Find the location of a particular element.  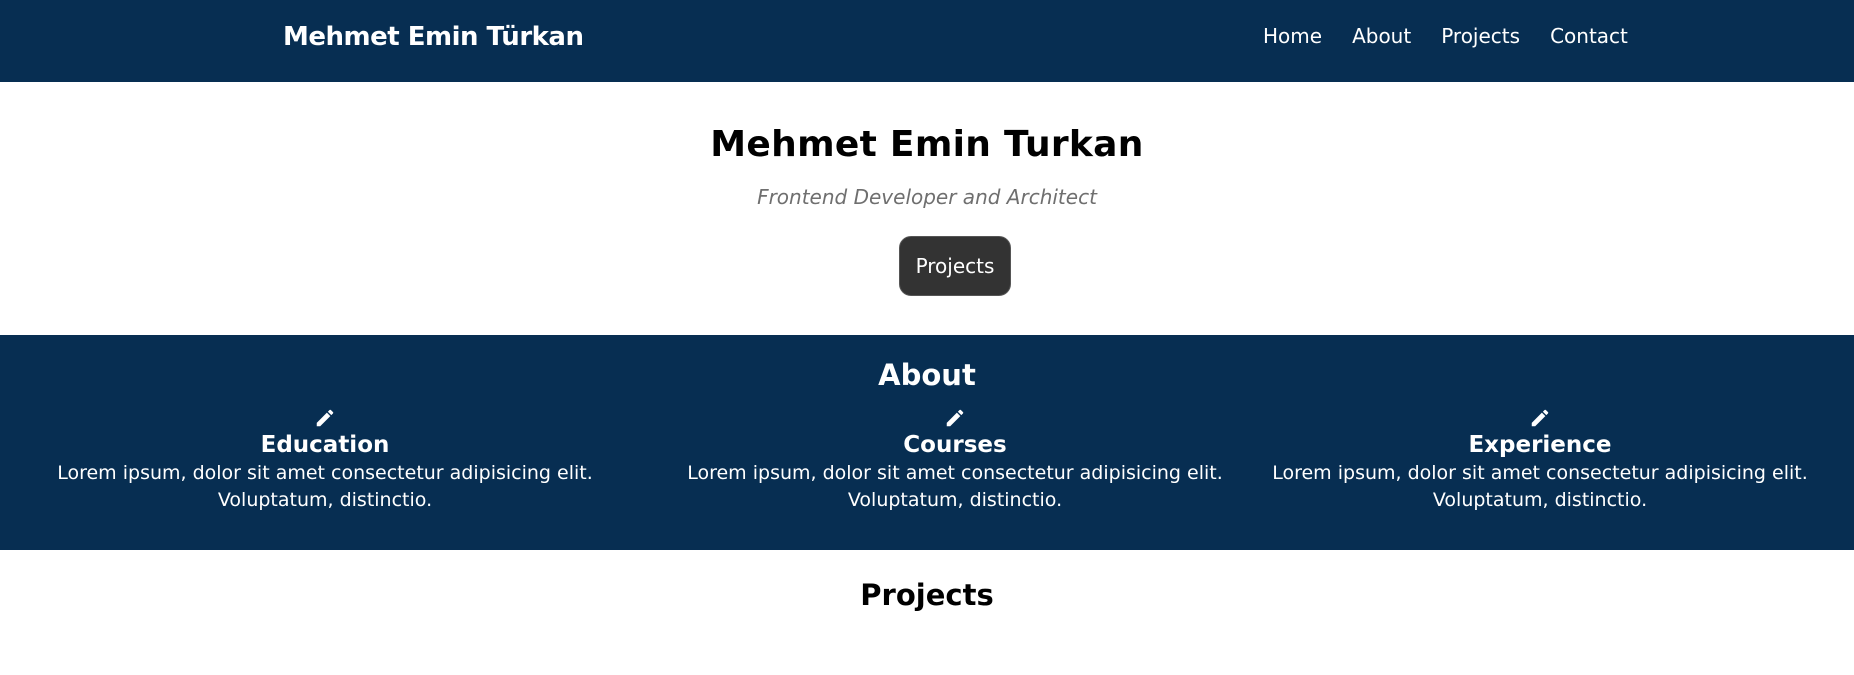

projects-button: Projects is located at coordinates (955, 266).